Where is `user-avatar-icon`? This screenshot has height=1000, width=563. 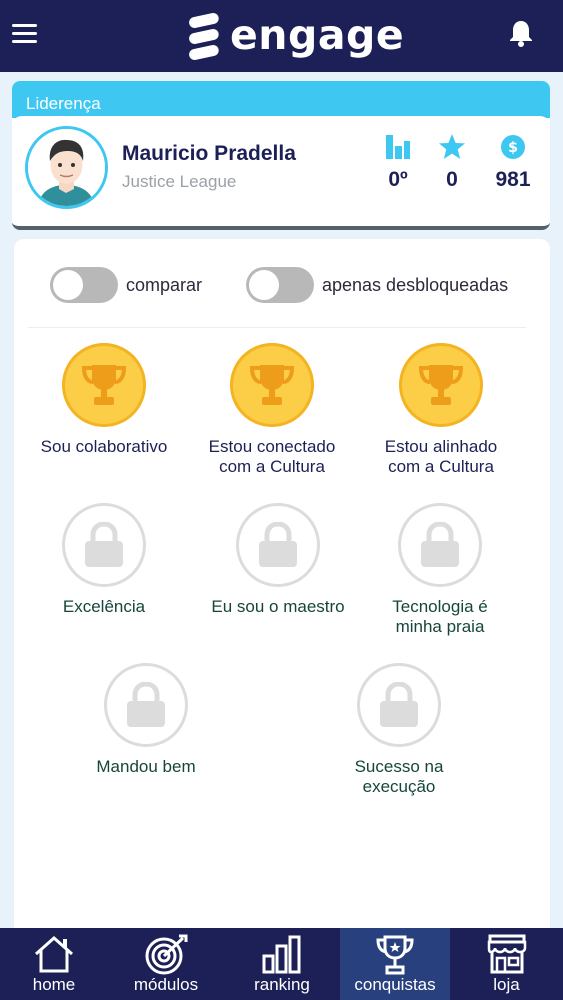 user-avatar-icon is located at coordinates (66, 167).